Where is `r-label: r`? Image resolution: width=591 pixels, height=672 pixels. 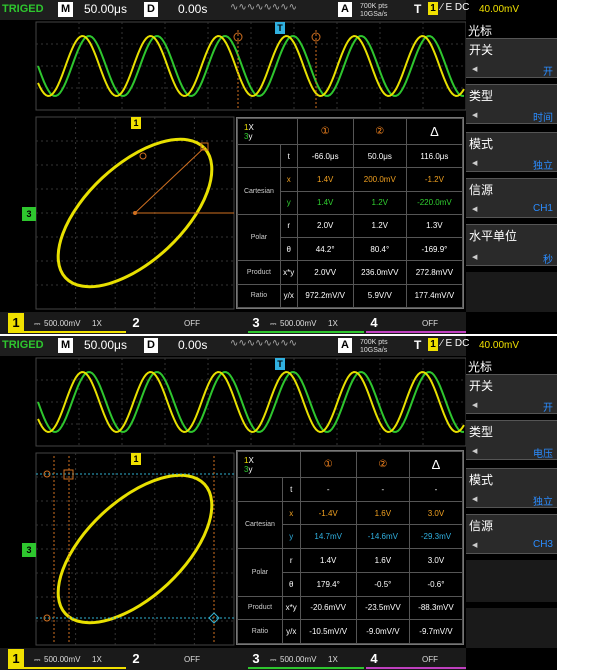 r-label: r is located at coordinates (291, 560).